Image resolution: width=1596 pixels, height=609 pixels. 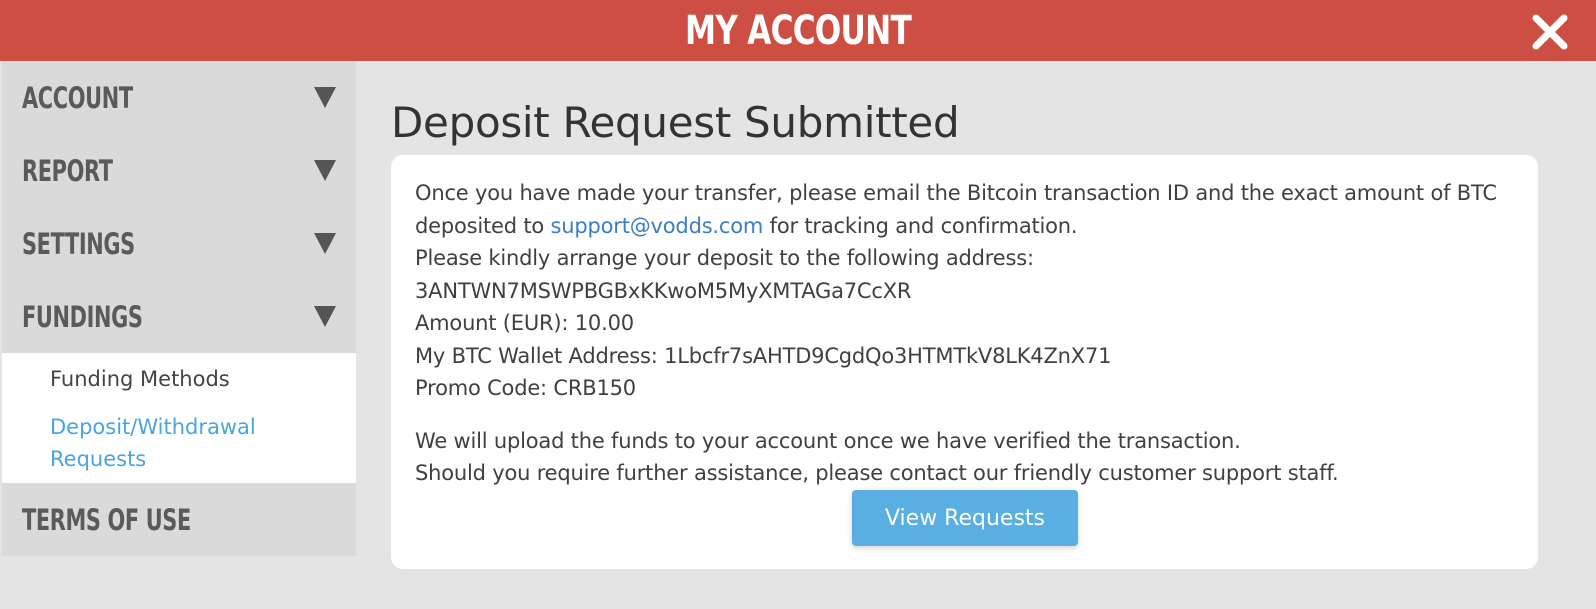 I want to click on header-bar: MY ACCOUNT, so click(x=798, y=30).